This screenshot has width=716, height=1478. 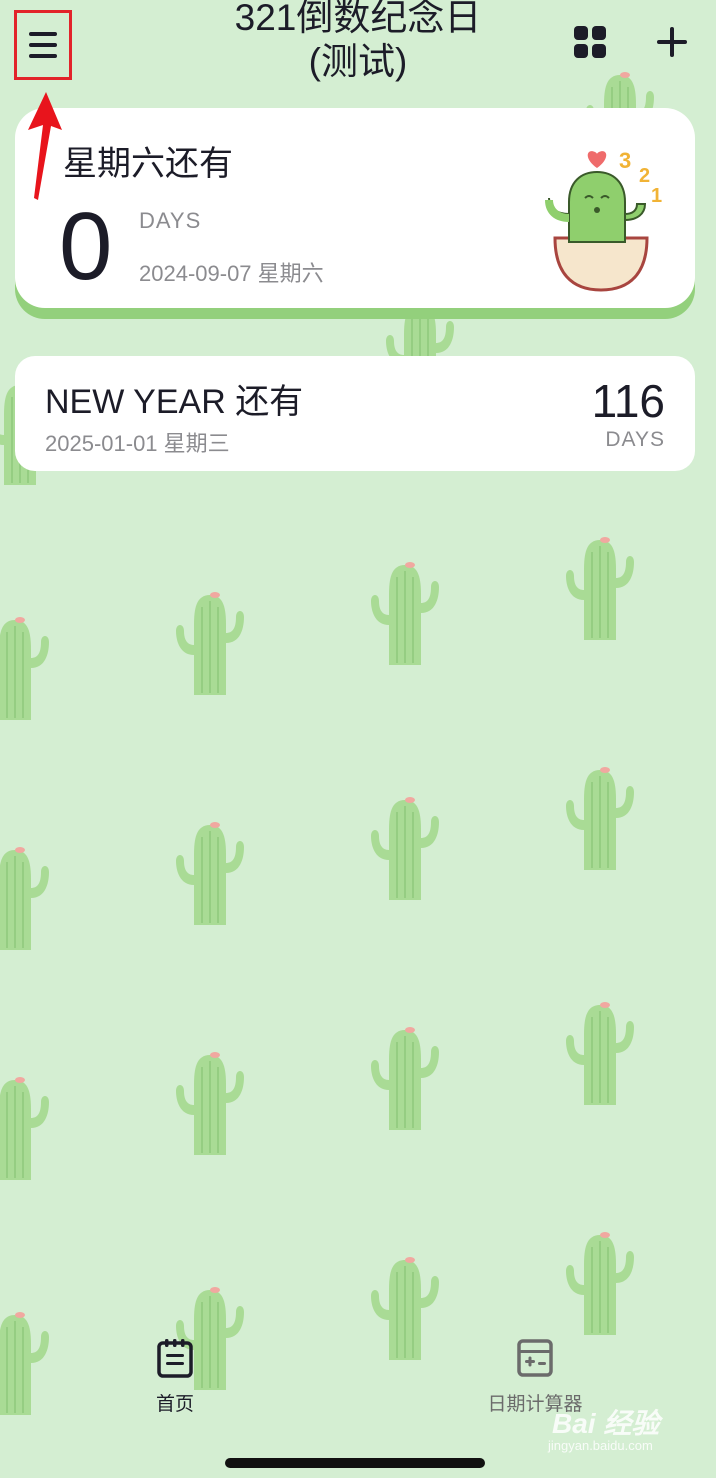 What do you see at coordinates (45, 146) in the screenshot?
I see `red-arrow-annotation` at bounding box center [45, 146].